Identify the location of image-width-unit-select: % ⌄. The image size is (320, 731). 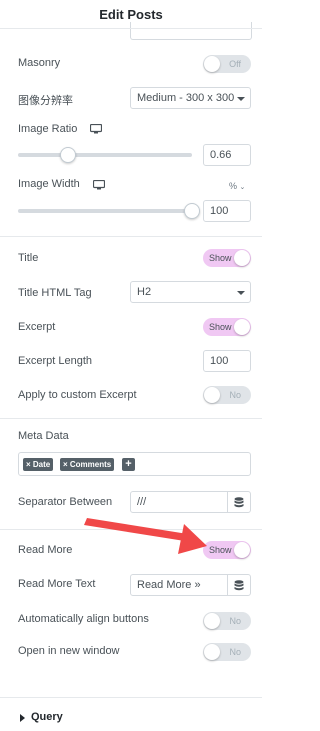
(237, 186).